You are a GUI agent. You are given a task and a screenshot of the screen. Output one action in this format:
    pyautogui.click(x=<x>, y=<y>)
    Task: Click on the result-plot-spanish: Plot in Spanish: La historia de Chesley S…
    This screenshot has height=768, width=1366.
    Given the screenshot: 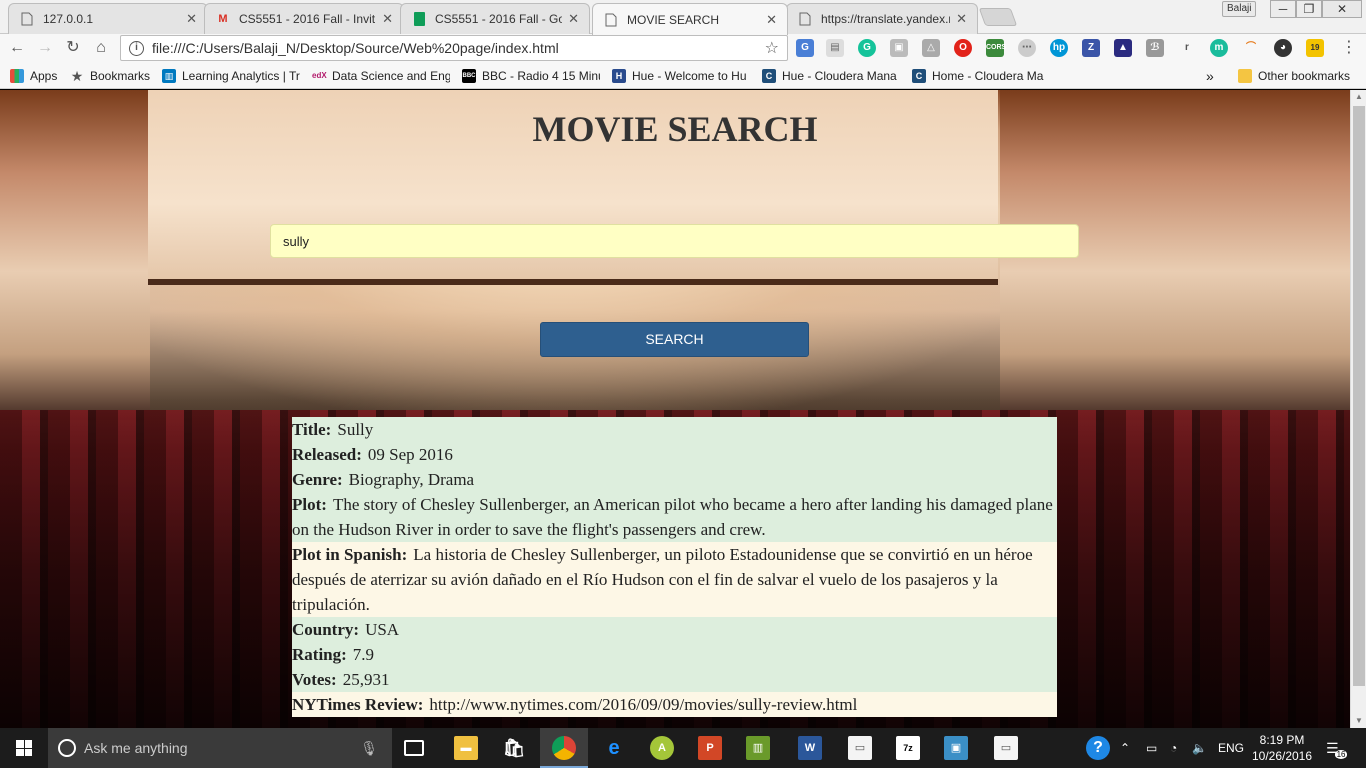 What is the action you would take?
    pyautogui.click(x=672, y=579)
    